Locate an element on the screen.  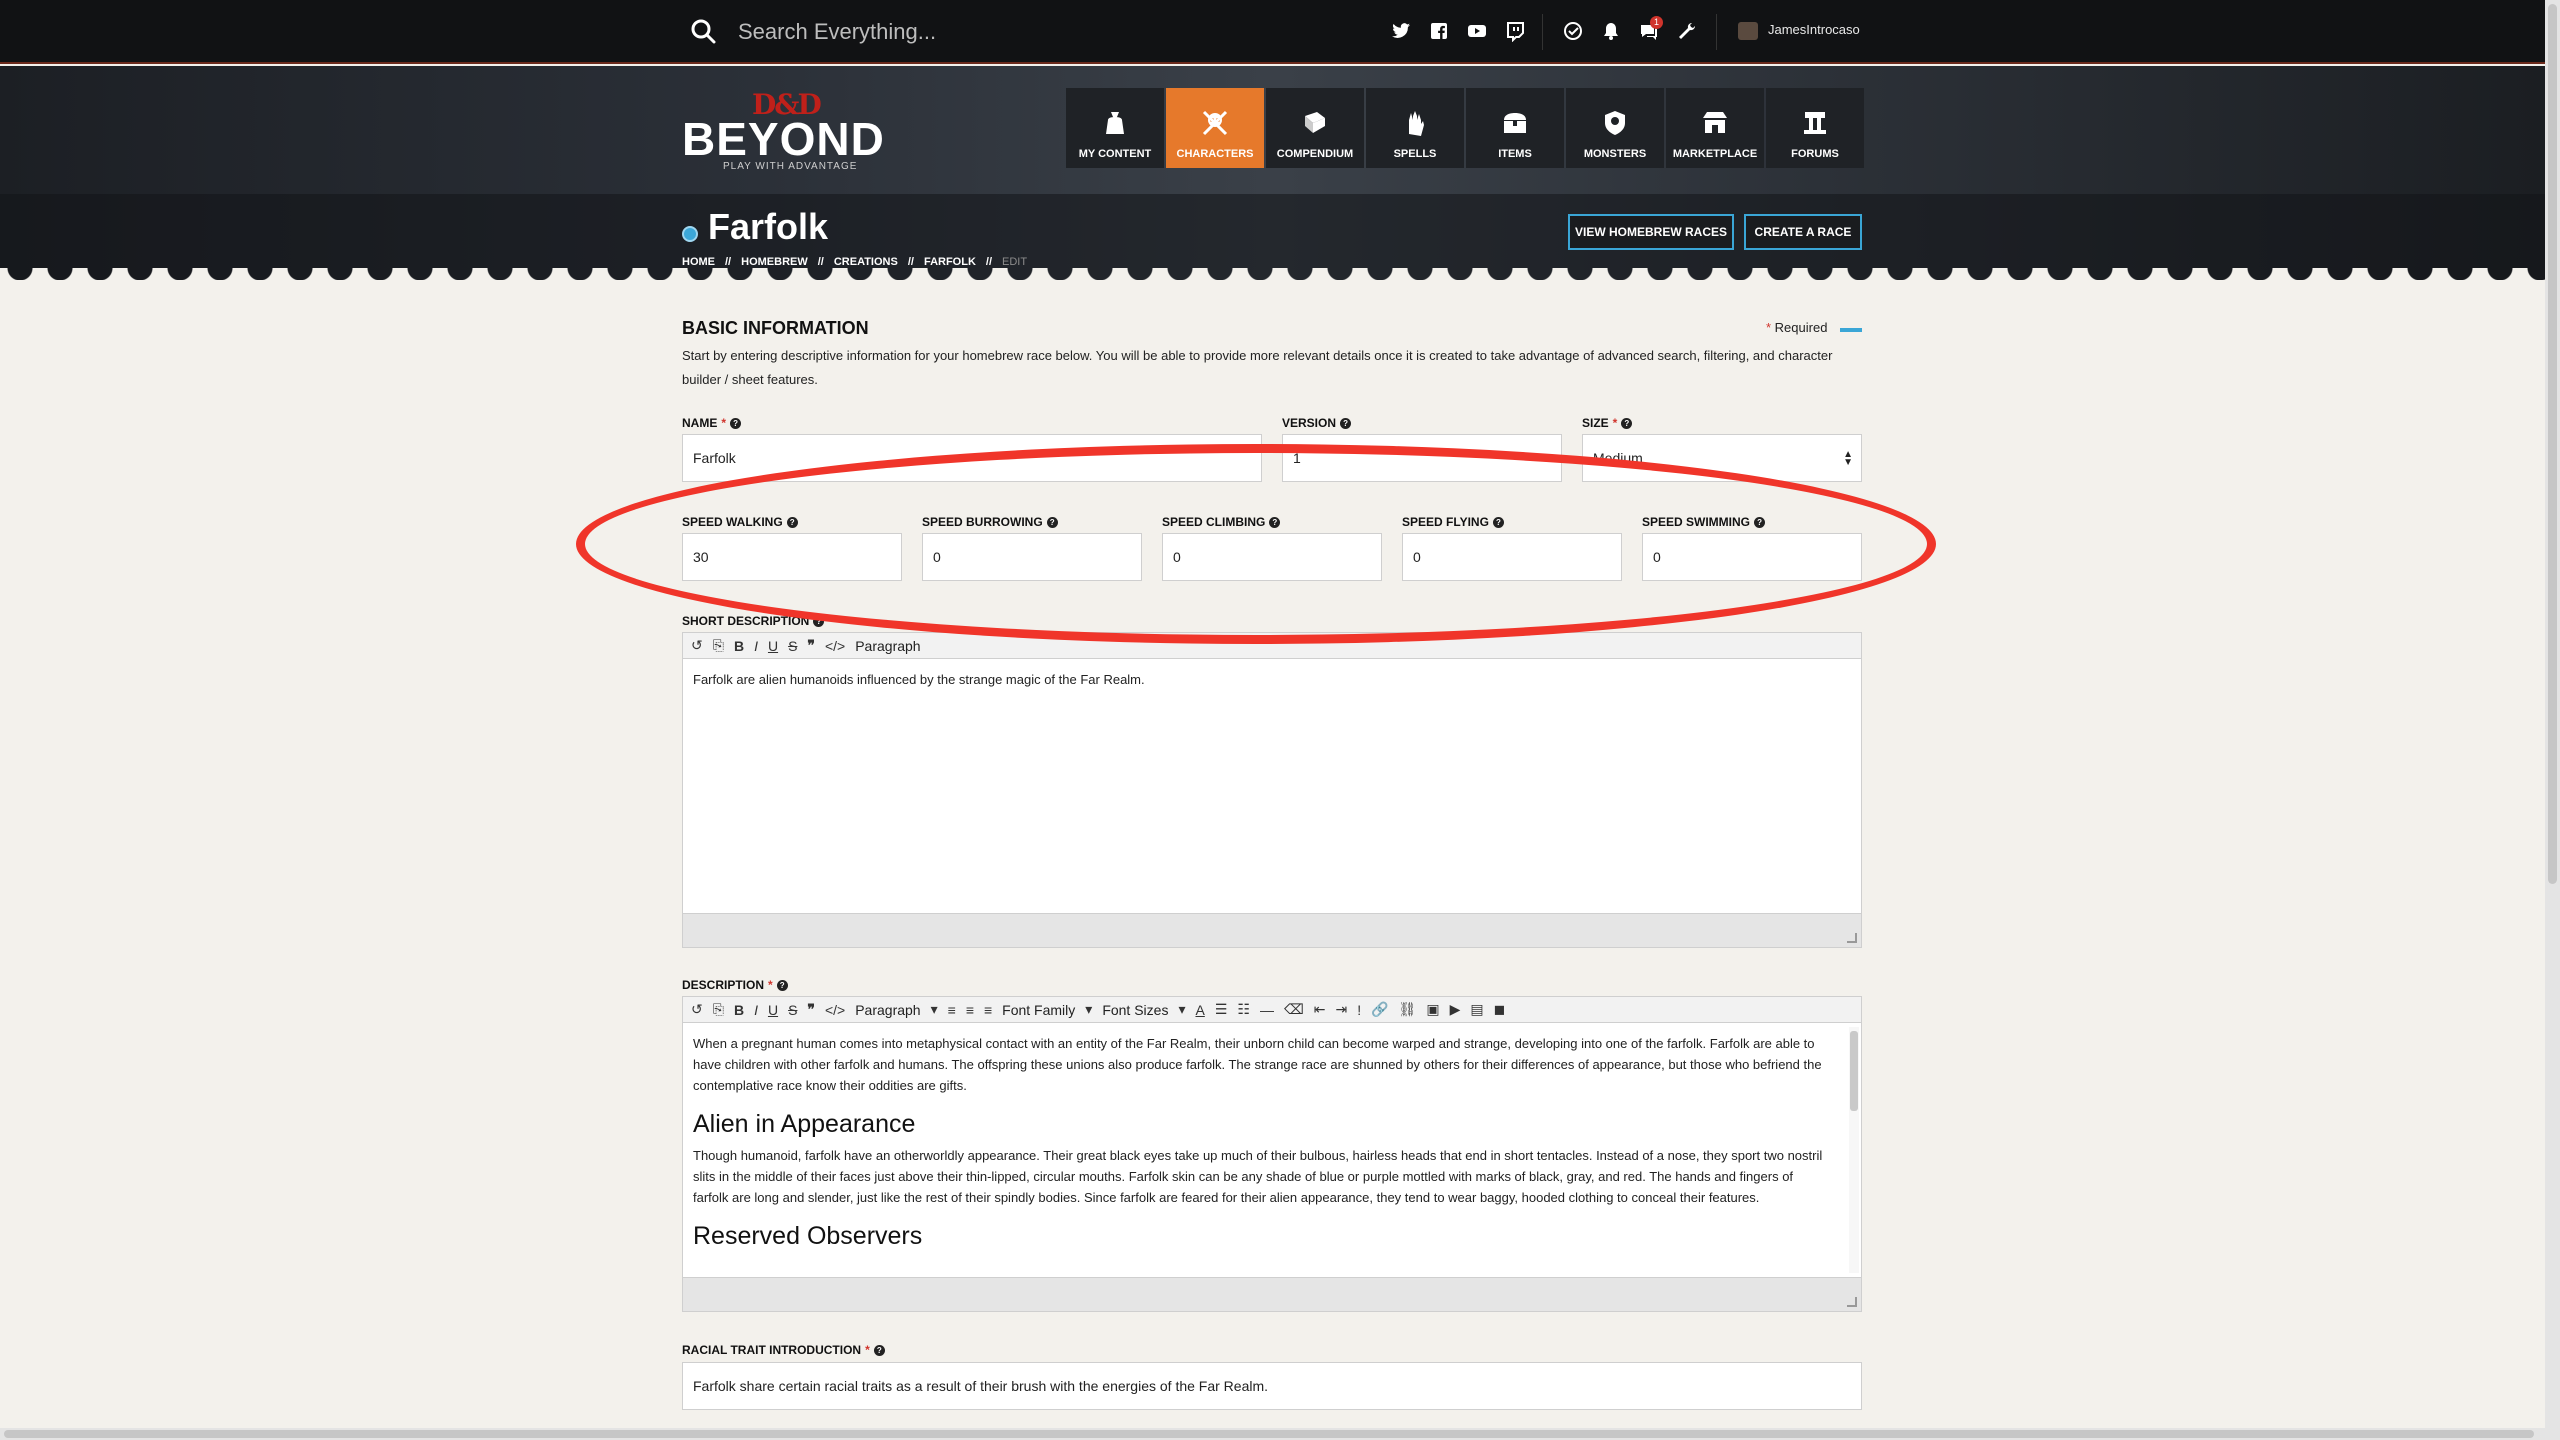
view-homebrew-races-button: VIEW HOMEBREW RACES is located at coordinates (1651, 232).